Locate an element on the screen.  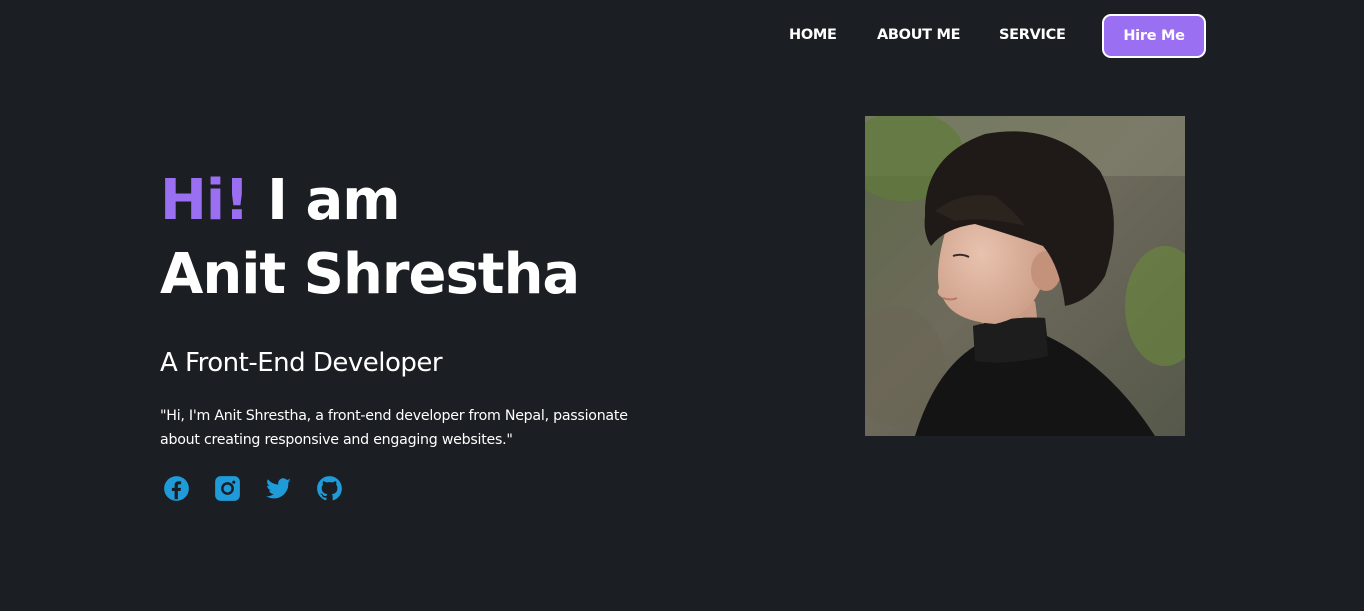
hire-me-button: Hire Me is located at coordinates (1154, 36).